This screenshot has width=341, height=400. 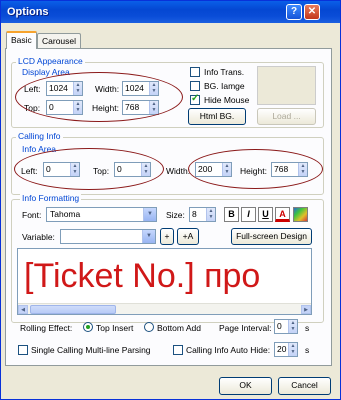 I want to click on info-top-label: Top:, so click(x=101, y=171).